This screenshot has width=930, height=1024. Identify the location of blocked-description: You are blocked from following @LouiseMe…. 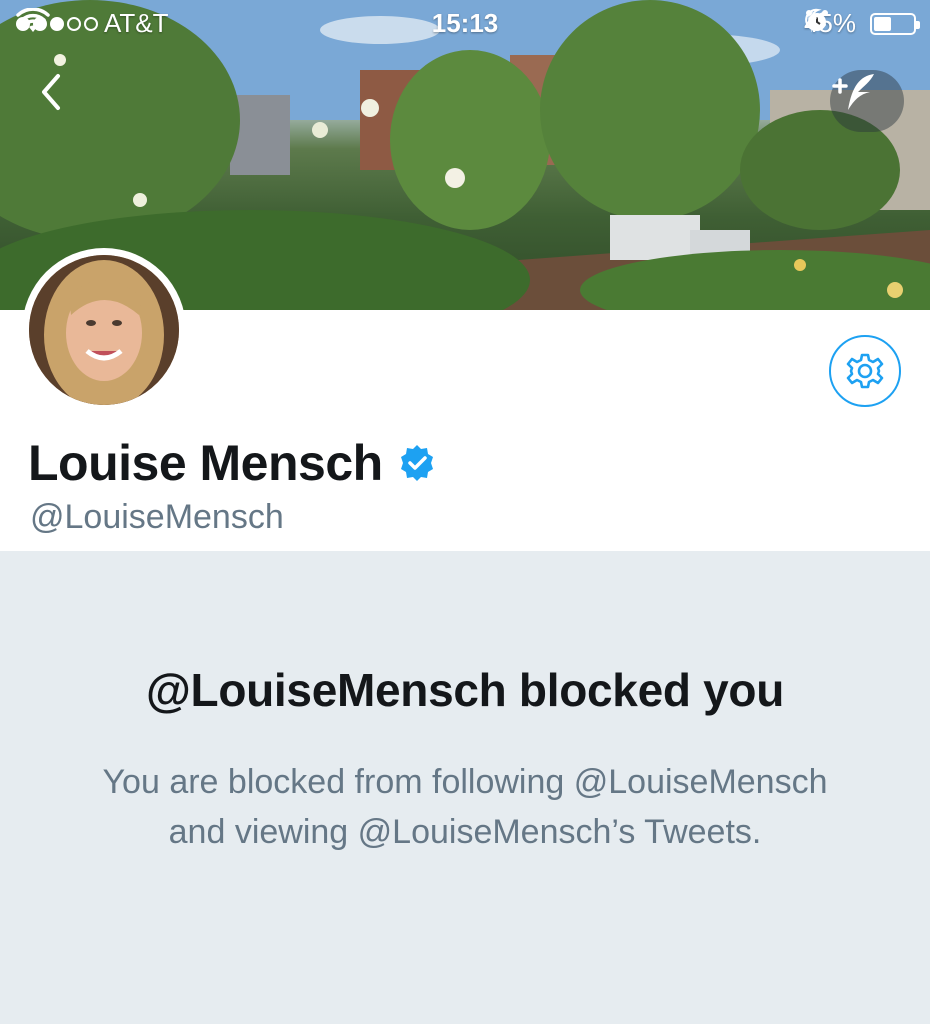
(465, 807).